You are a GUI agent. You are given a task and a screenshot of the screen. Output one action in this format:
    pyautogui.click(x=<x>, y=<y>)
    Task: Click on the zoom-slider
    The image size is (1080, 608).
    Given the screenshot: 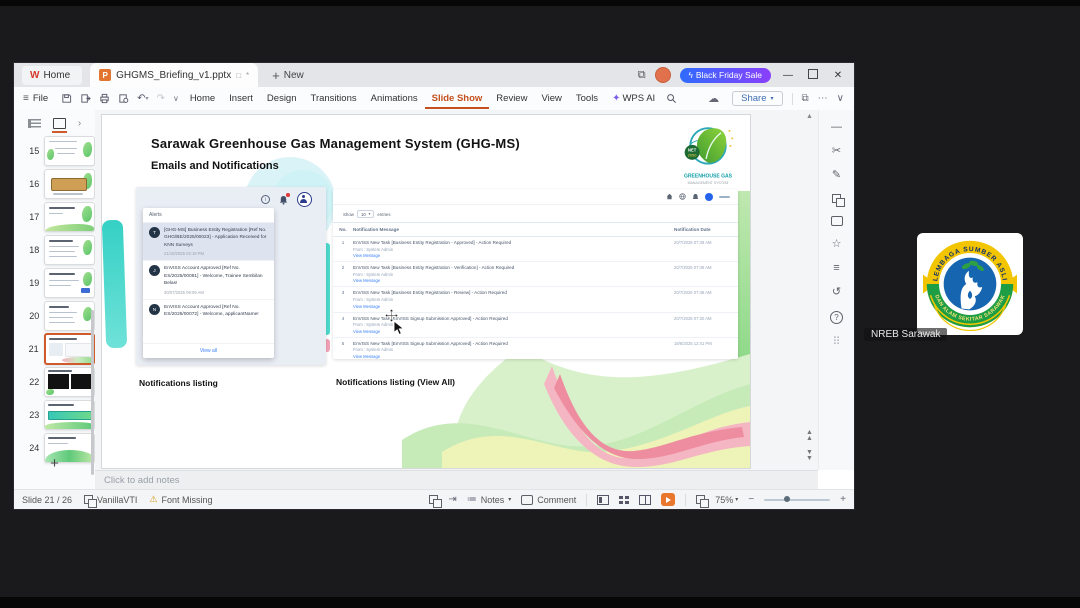 What is the action you would take?
    pyautogui.click(x=797, y=499)
    